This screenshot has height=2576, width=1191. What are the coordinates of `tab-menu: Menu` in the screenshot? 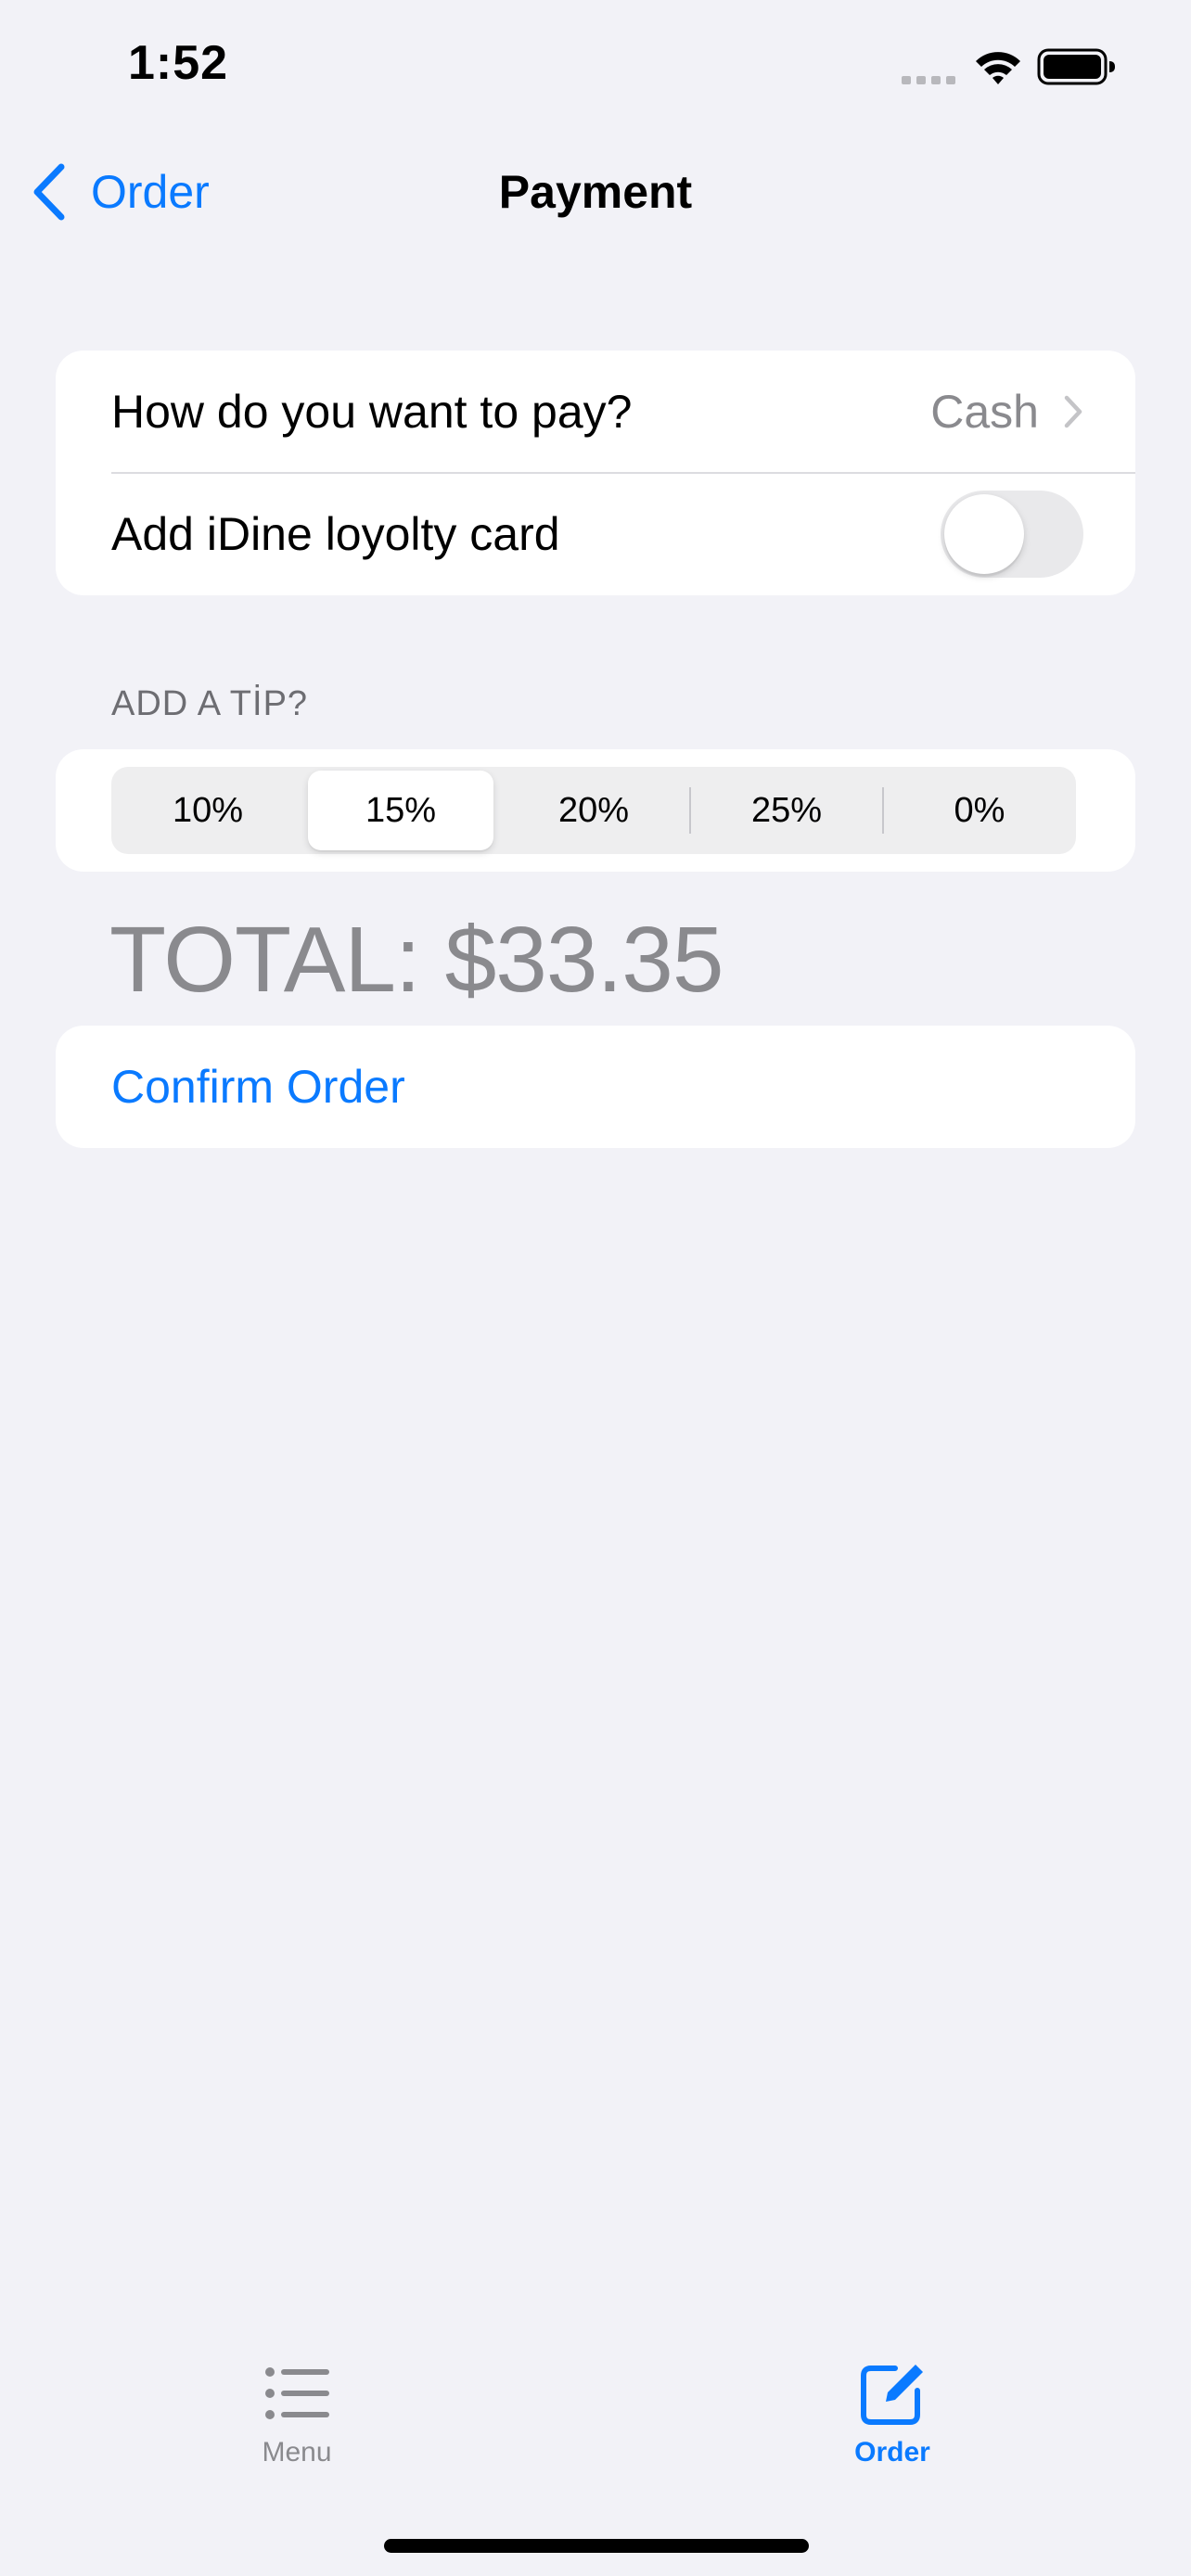 It's located at (296, 2414).